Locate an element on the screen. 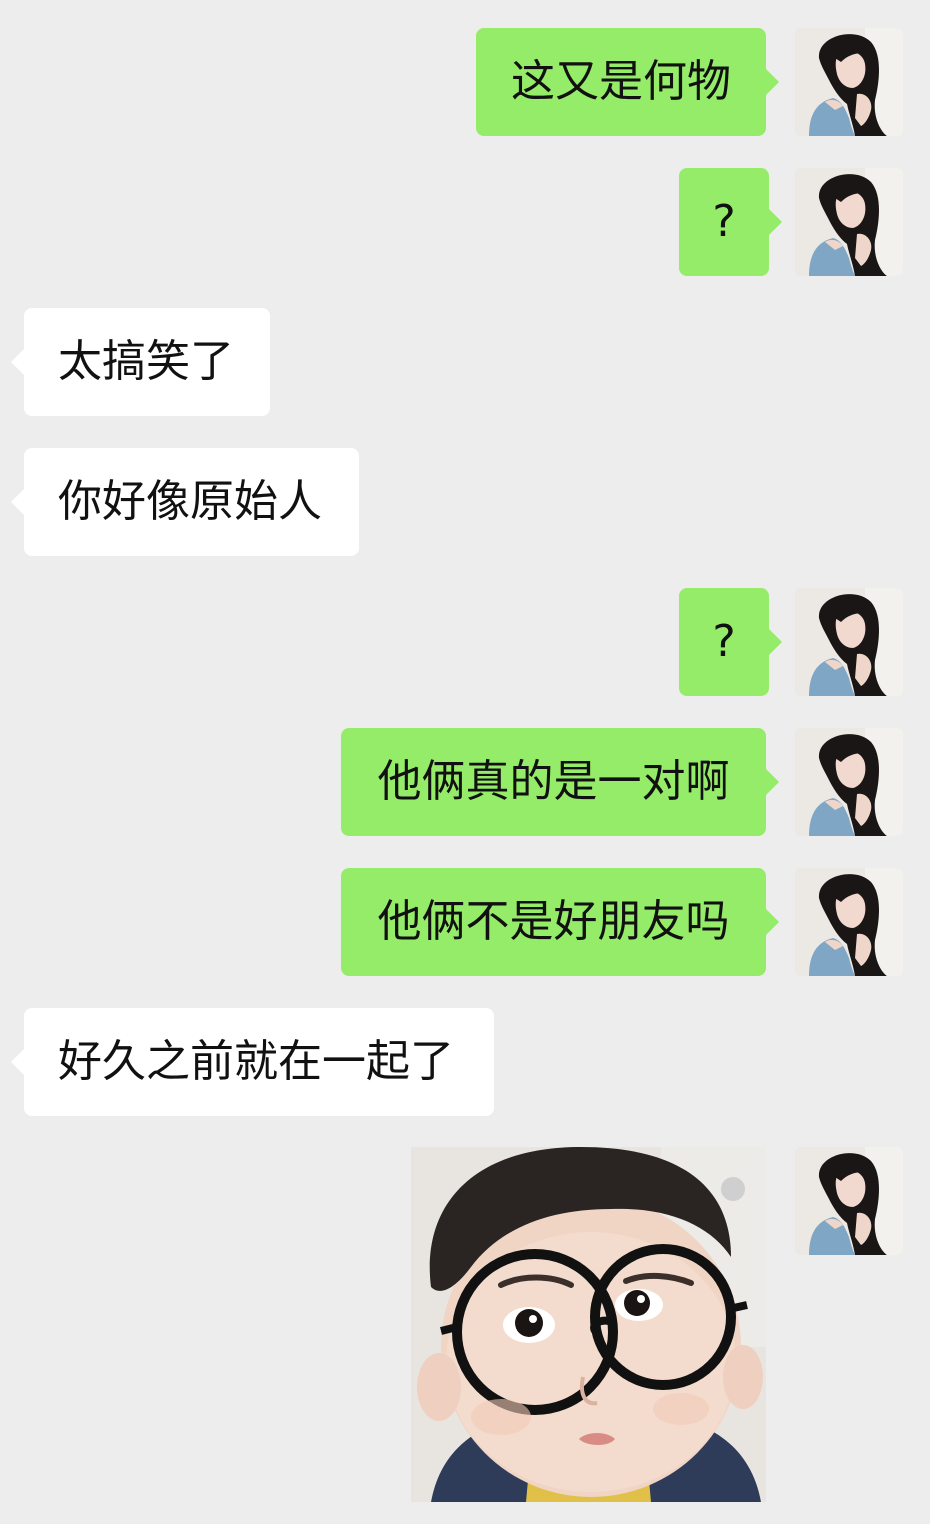 This screenshot has width=930, height=1524. message-text: 这又是何物 is located at coordinates (621, 81).